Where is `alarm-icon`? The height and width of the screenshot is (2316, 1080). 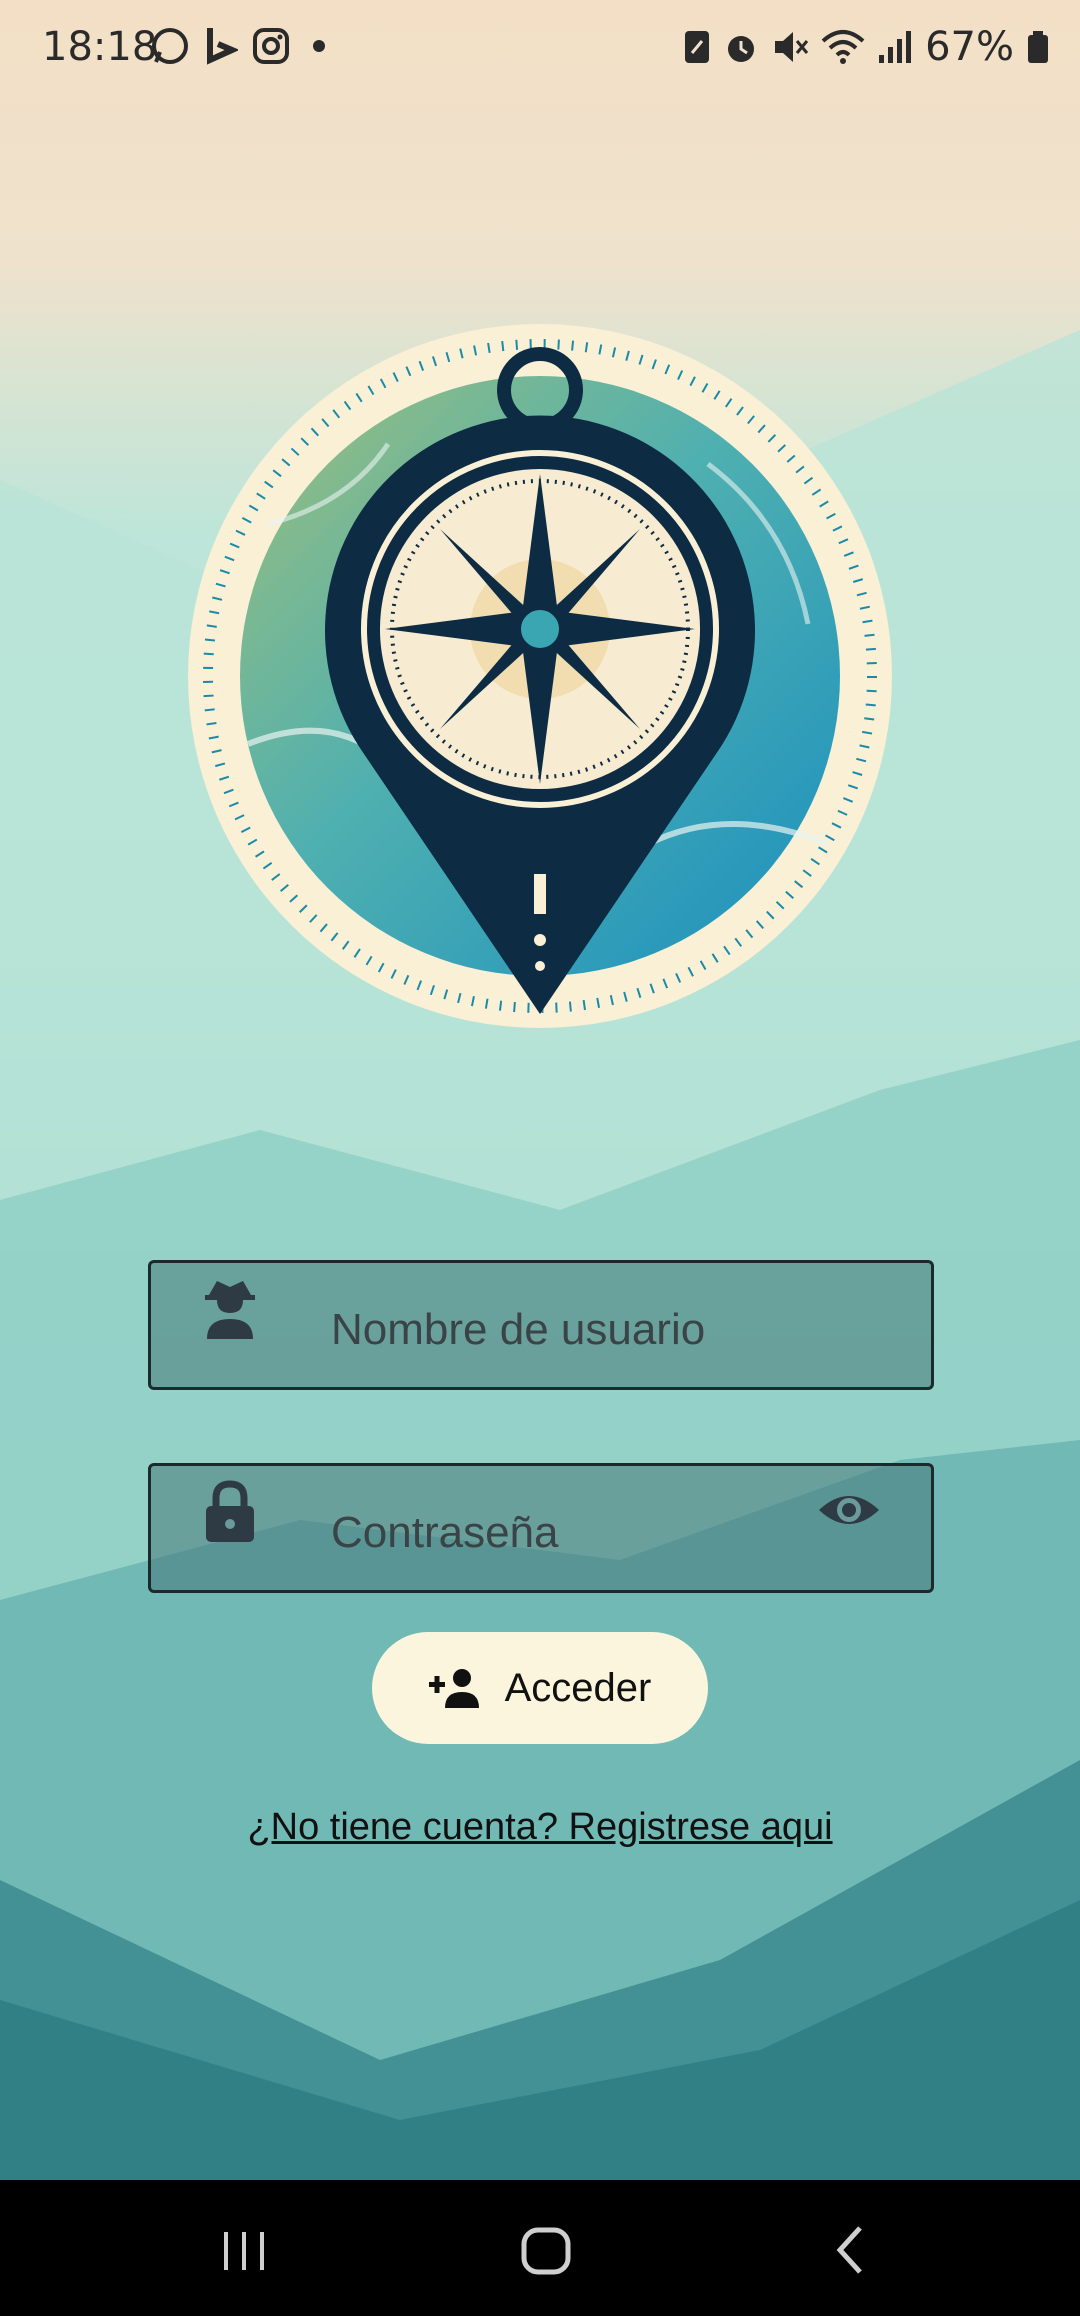
alarm-icon is located at coordinates (741, 49).